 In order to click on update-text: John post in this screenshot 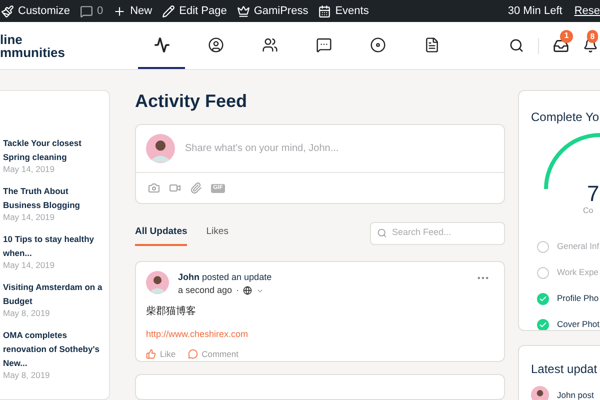, I will do `click(575, 394)`.